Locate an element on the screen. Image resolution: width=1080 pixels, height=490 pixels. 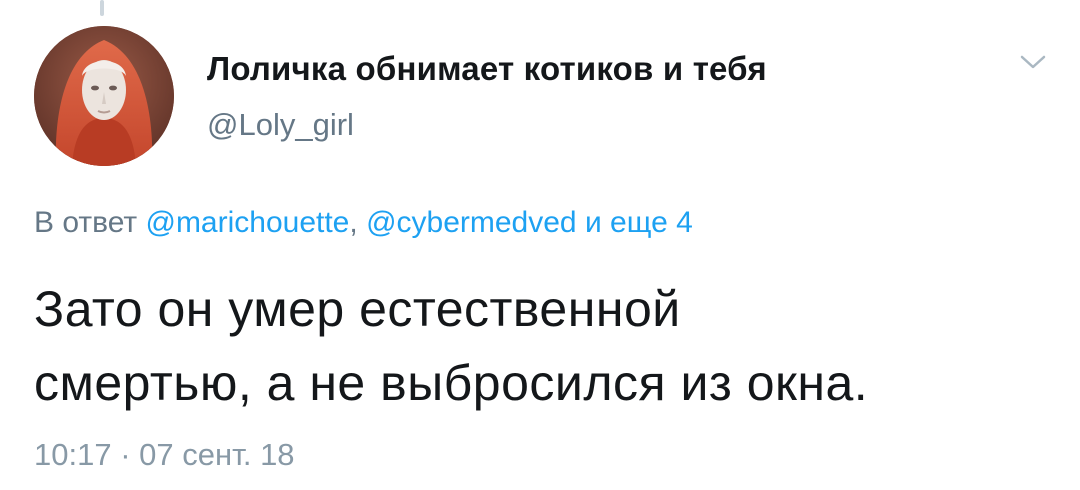
tweet-menu-button is located at coordinates (1033, 62).